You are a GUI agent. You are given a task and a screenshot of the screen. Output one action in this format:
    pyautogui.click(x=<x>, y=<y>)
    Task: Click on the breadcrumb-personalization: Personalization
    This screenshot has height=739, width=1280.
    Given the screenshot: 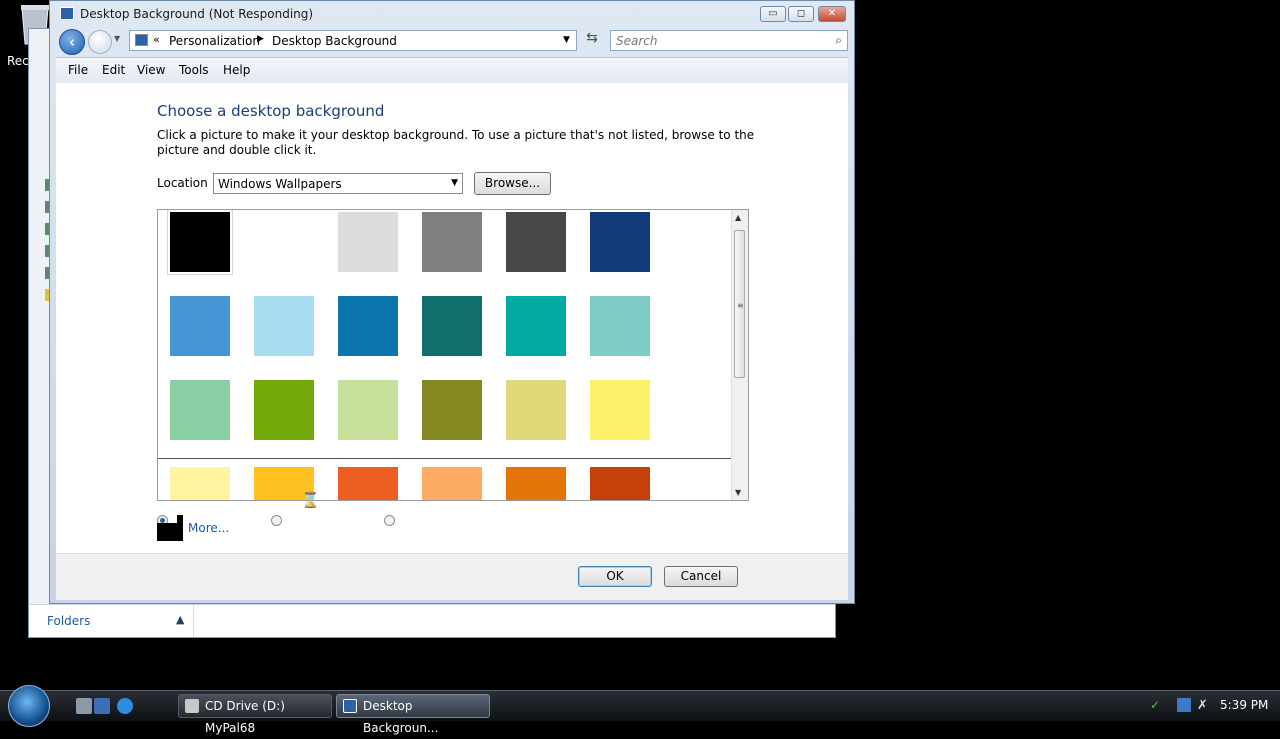 What is the action you would take?
    pyautogui.click(x=214, y=41)
    